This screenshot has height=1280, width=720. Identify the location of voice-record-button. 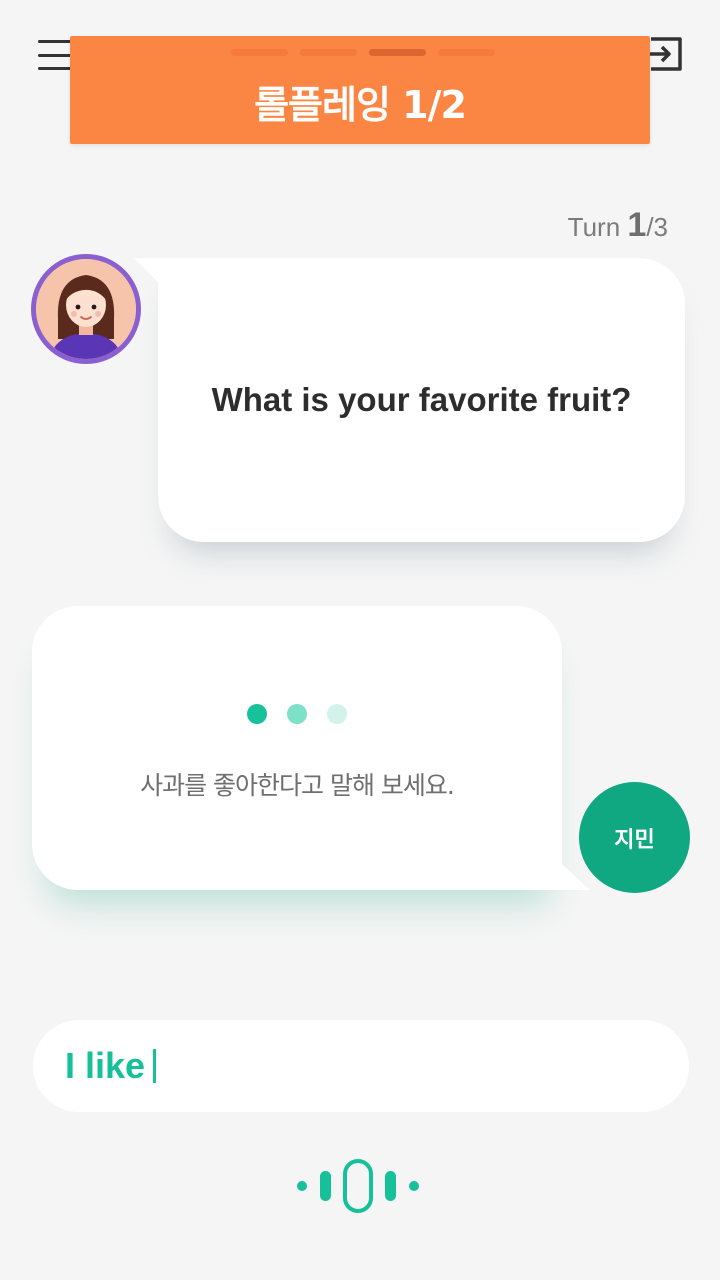
(359, 1186).